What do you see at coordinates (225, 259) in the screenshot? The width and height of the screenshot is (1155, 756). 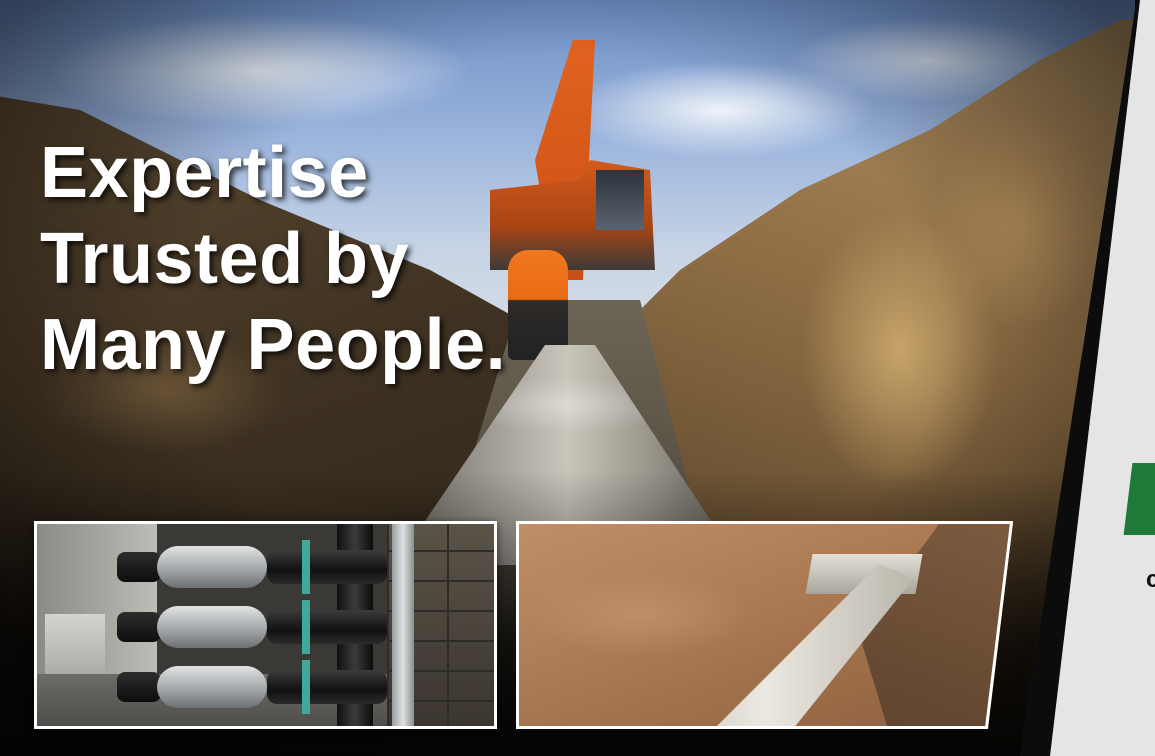 I see `headline-line-2: Trusted by` at bounding box center [225, 259].